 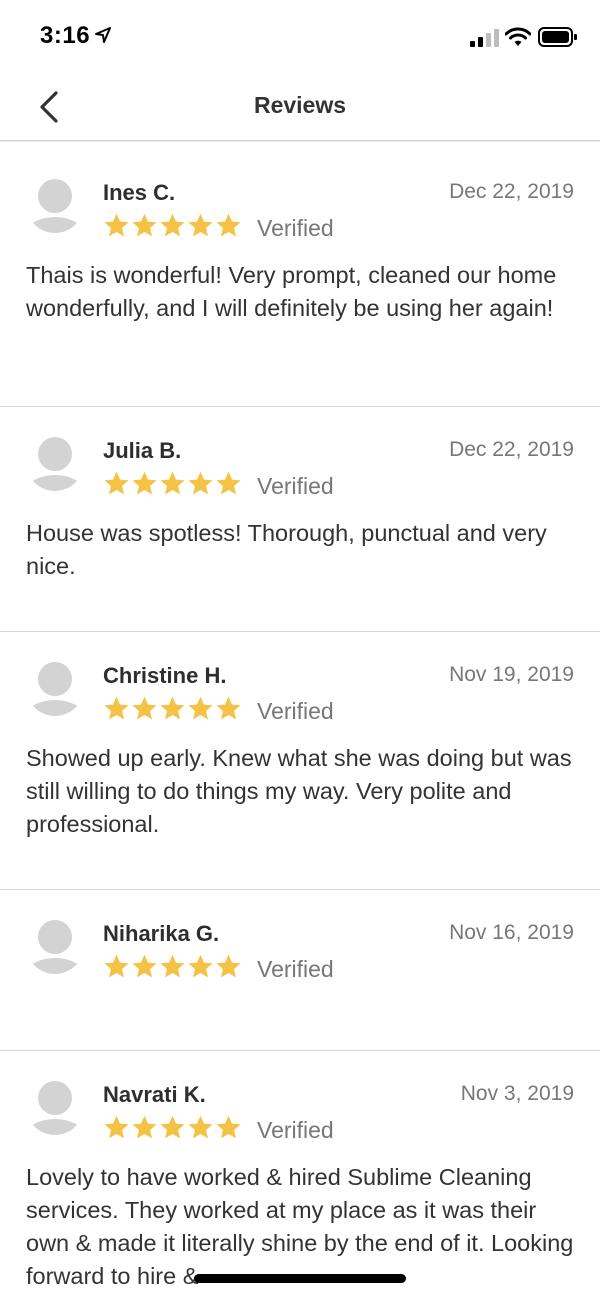 I want to click on reviewer-name: Niharika G., so click(x=161, y=933).